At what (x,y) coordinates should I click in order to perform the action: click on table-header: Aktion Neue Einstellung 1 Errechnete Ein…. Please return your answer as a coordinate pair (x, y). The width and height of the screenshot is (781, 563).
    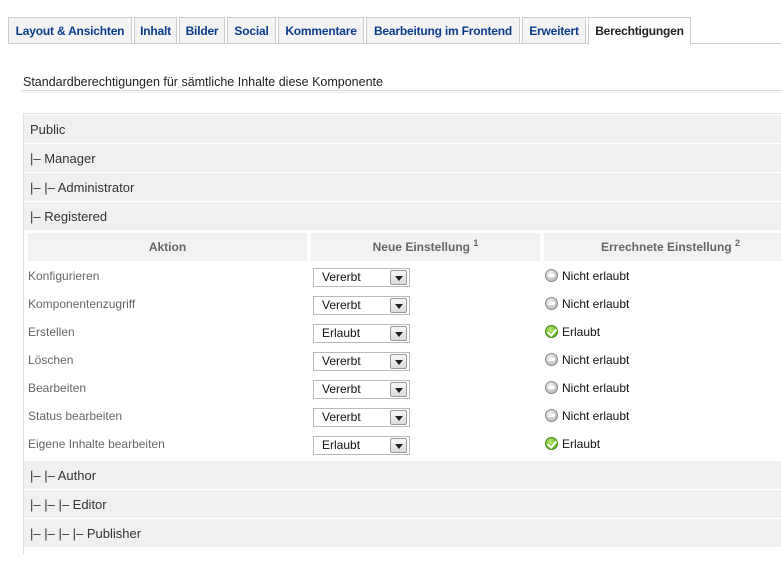
    Looking at the image, I should click on (402, 246).